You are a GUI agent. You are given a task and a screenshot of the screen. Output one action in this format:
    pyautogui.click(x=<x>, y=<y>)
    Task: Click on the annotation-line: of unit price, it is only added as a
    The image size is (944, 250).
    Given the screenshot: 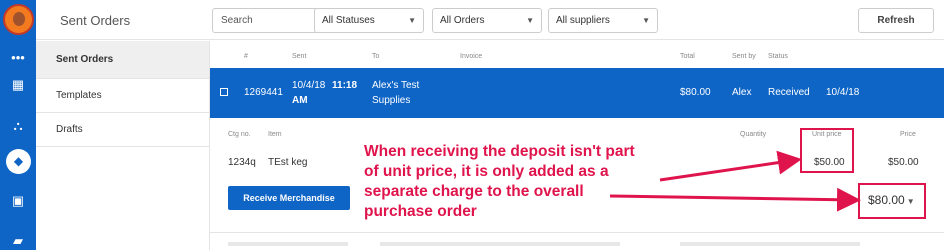 What is the action you would take?
    pyautogui.click(x=486, y=171)
    